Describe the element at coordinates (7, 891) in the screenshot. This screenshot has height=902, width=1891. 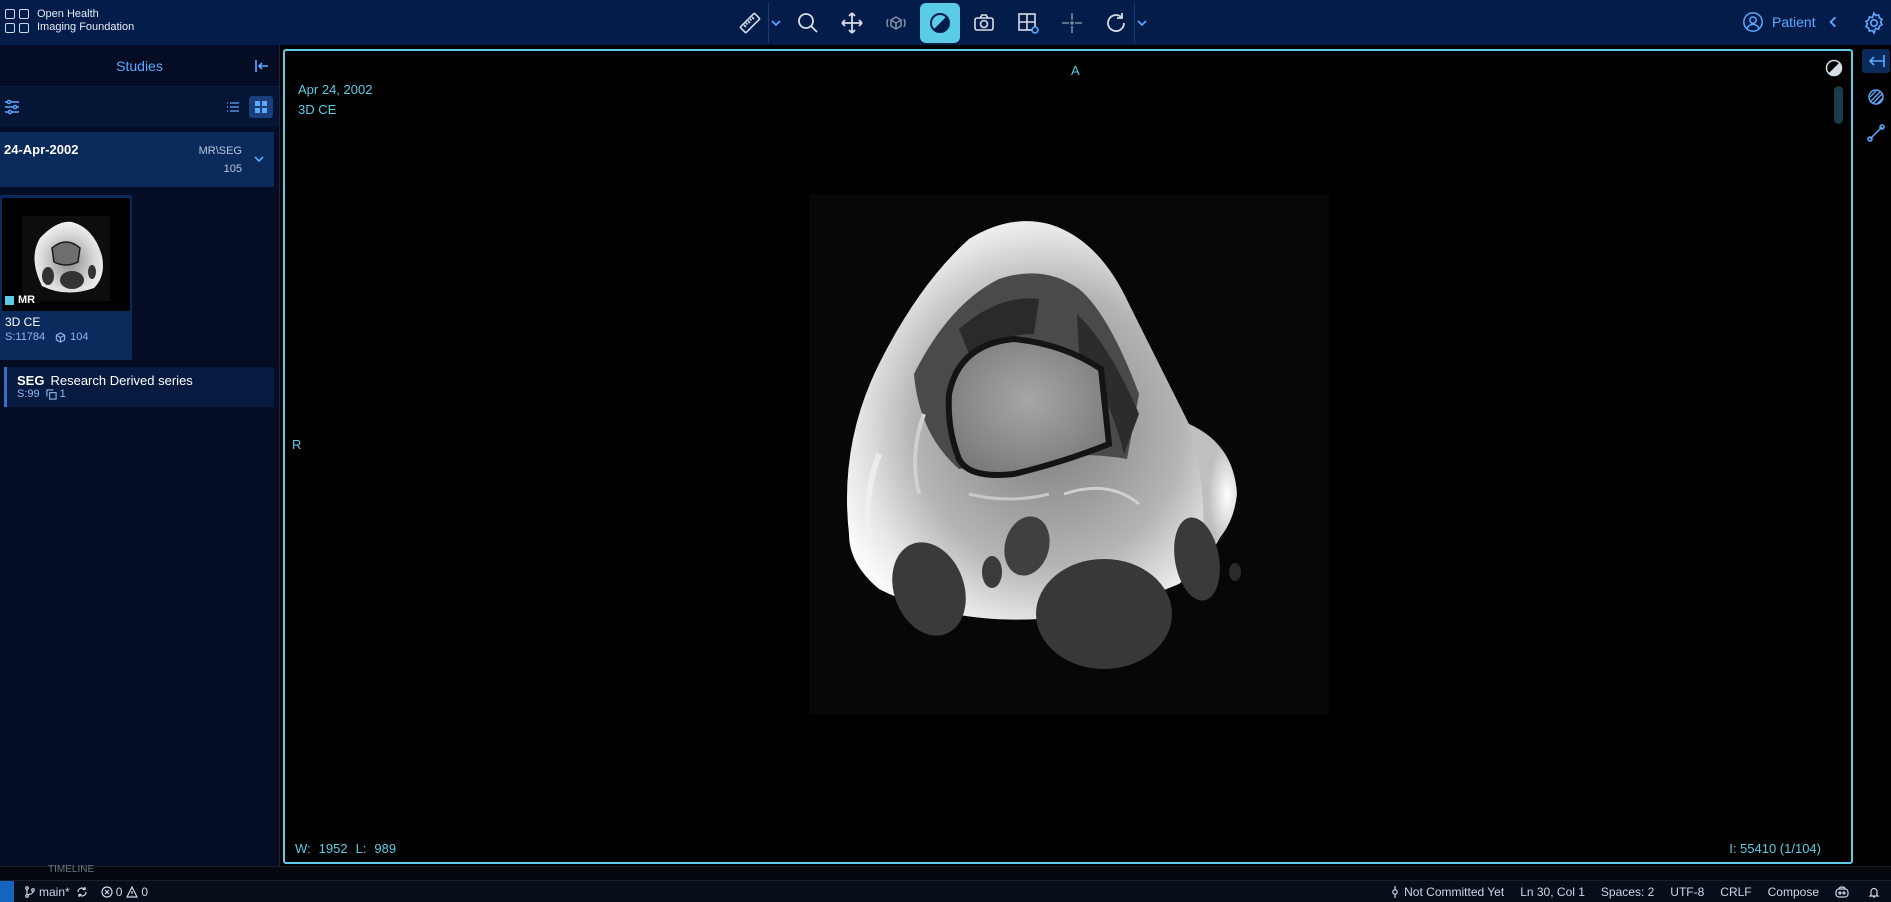
I see `remote-indicator` at that location.